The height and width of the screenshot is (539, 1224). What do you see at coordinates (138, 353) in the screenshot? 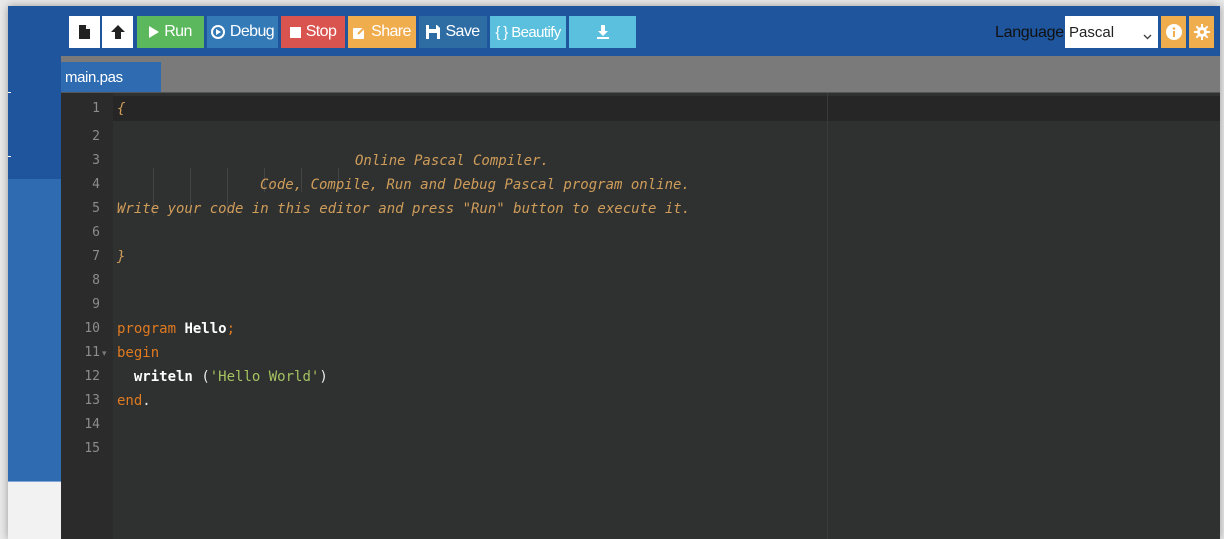
I see `code-line: begin` at bounding box center [138, 353].